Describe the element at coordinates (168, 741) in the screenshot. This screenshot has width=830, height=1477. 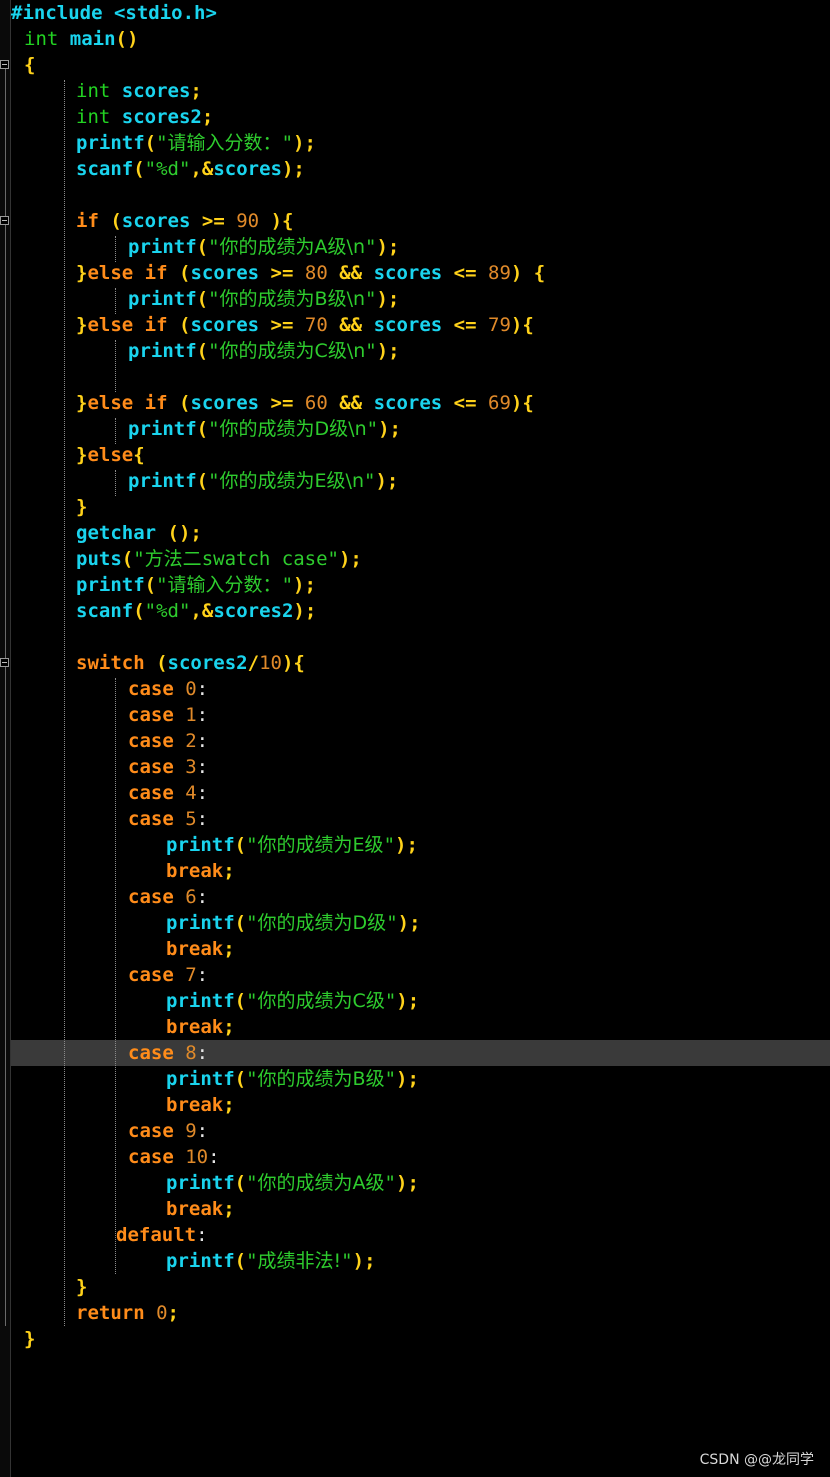
I see `code-line: case 2:` at that location.